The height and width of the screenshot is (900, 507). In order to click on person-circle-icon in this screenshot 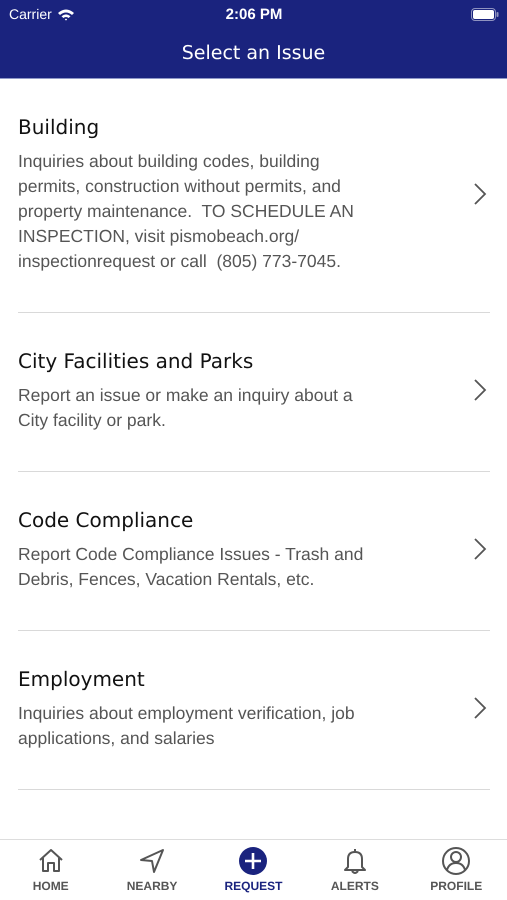, I will do `click(456, 861)`.